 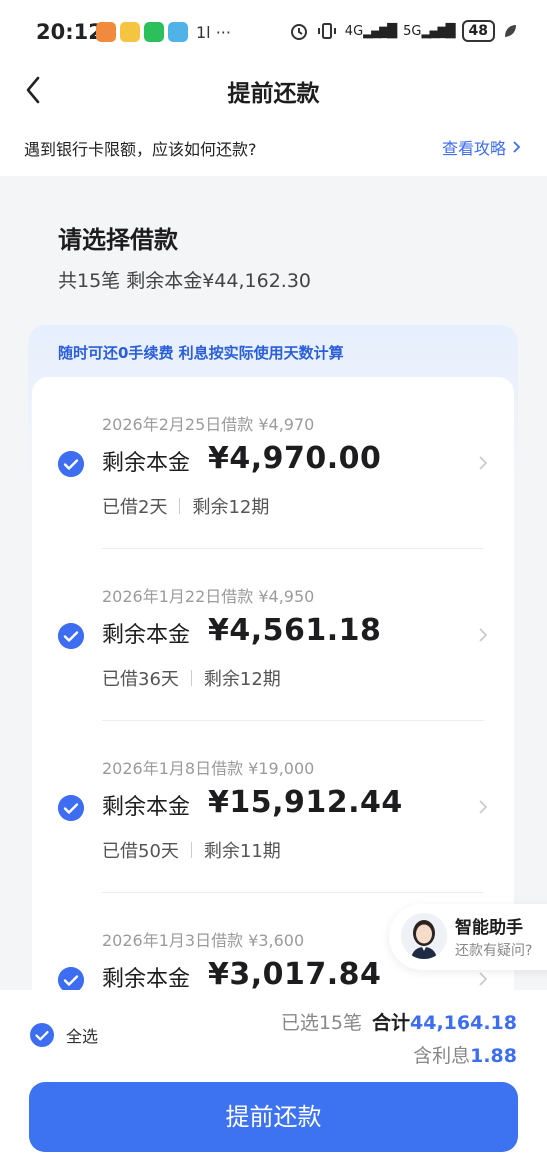 I want to click on loan-date: 2026年1月8日借款 ¥19,000, so click(x=208, y=768).